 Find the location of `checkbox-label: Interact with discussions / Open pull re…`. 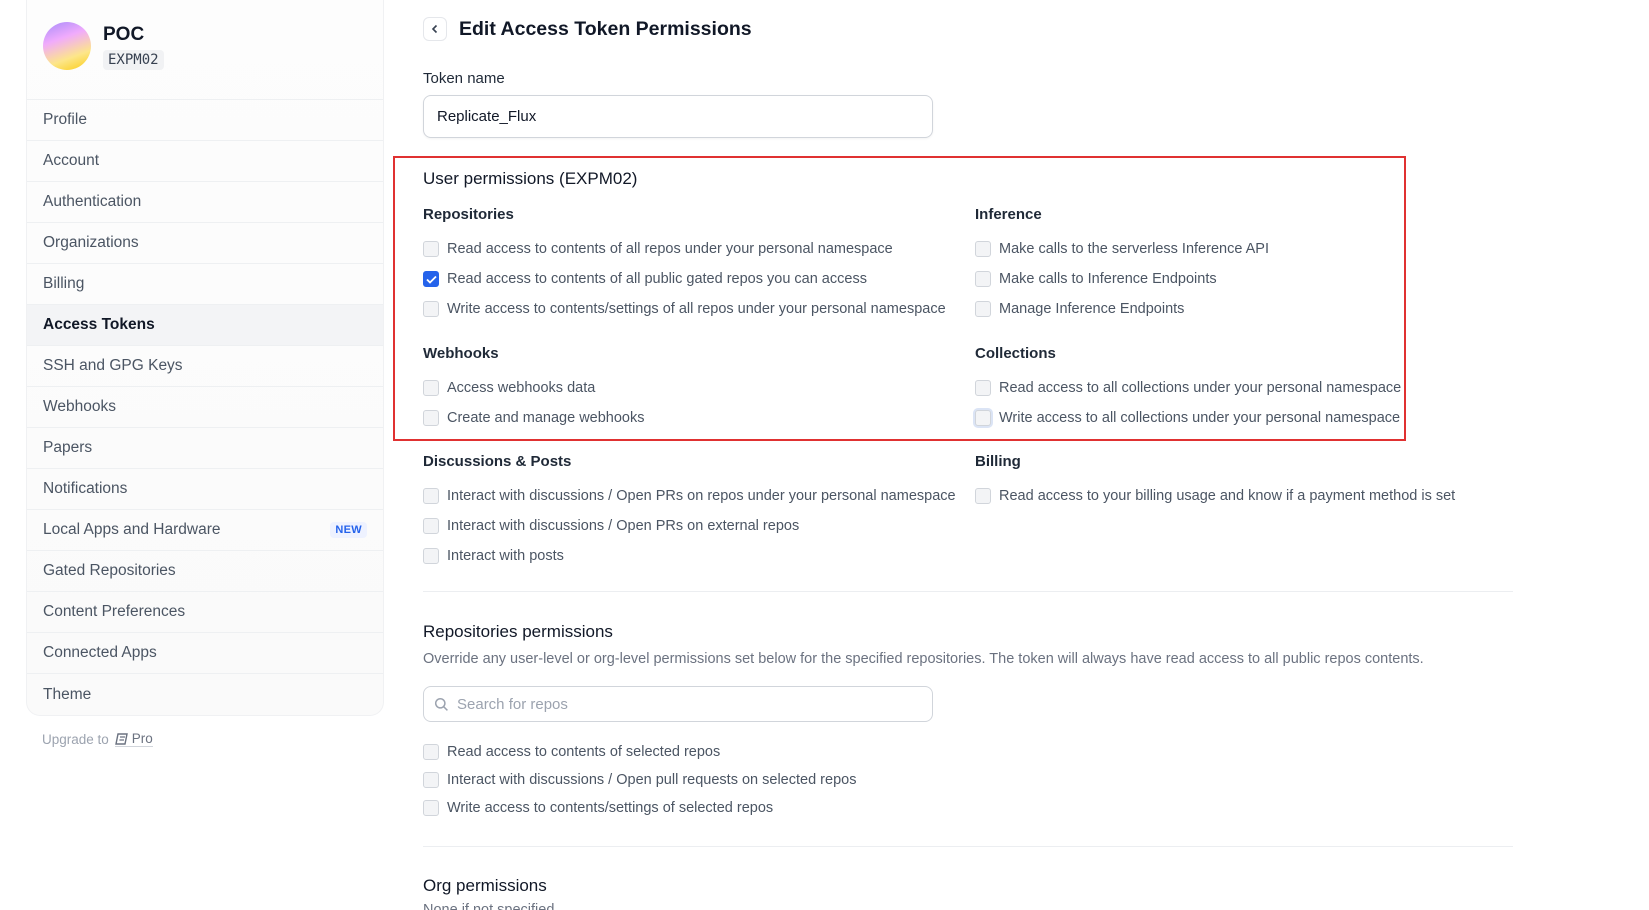

checkbox-label: Interact with discussions / Open pull re… is located at coordinates (652, 780).